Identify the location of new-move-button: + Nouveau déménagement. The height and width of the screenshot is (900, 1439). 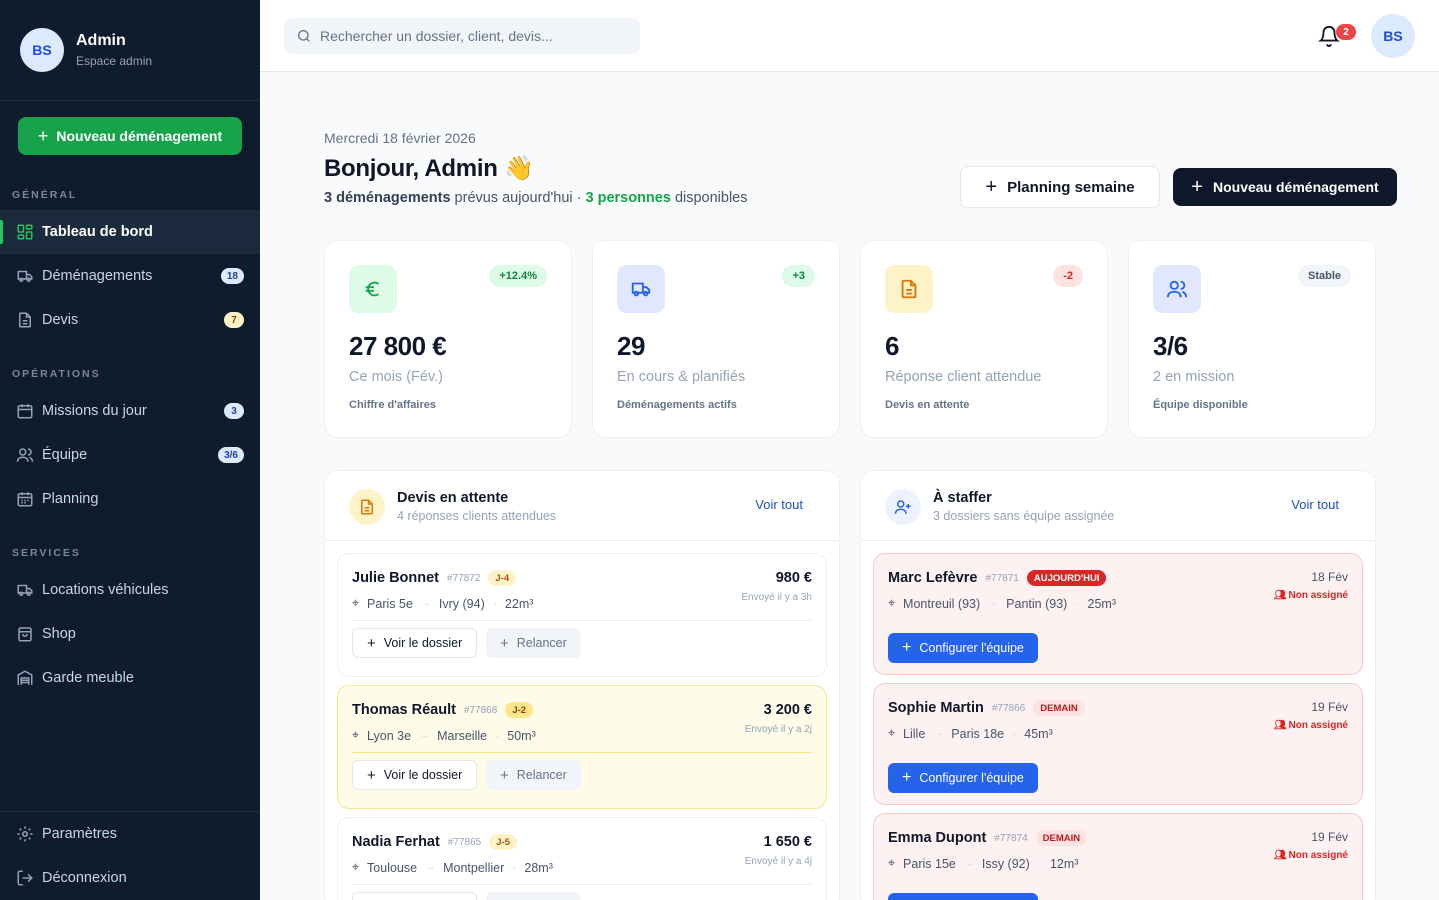
(130, 136).